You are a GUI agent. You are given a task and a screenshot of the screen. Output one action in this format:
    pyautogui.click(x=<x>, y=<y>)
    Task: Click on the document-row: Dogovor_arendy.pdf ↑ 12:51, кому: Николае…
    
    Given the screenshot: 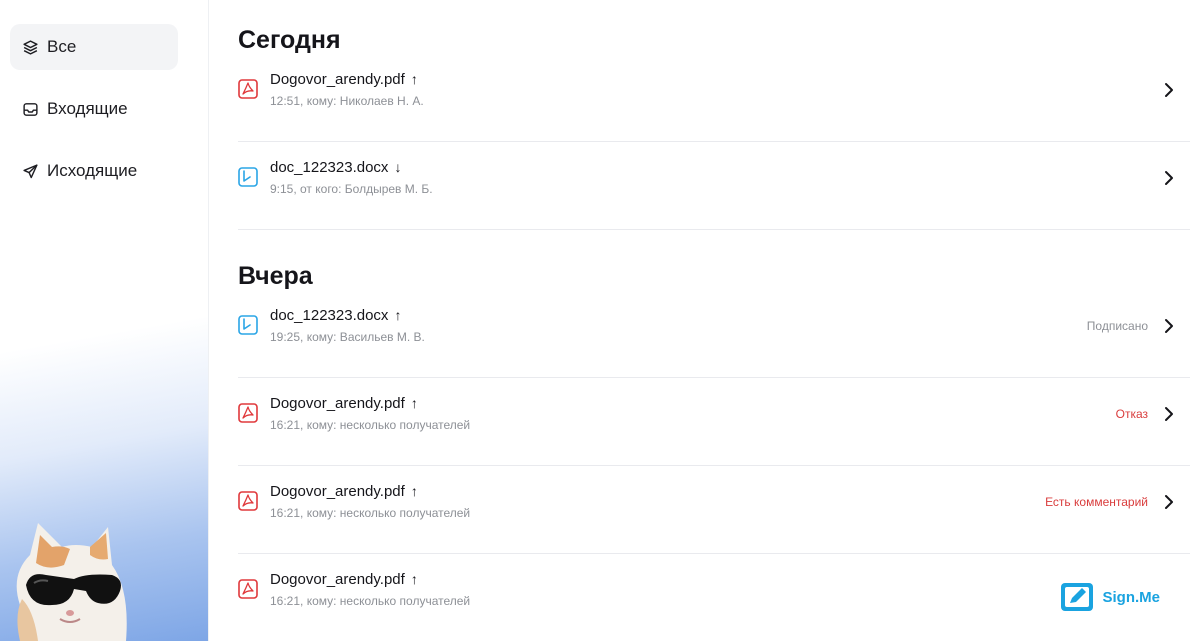 What is the action you would take?
    pyautogui.click(x=714, y=98)
    